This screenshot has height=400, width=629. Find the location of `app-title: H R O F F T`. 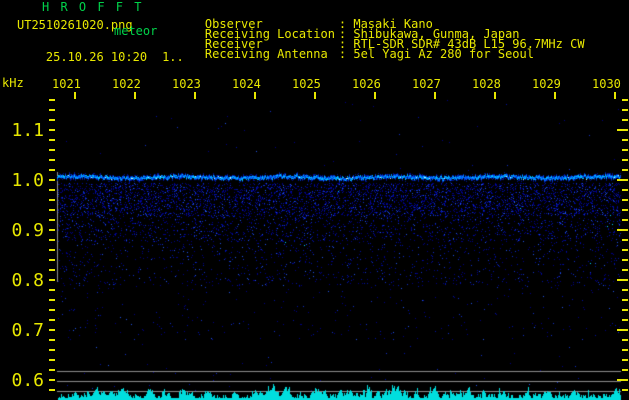

app-title: H R O F F T is located at coordinates (93, 7).